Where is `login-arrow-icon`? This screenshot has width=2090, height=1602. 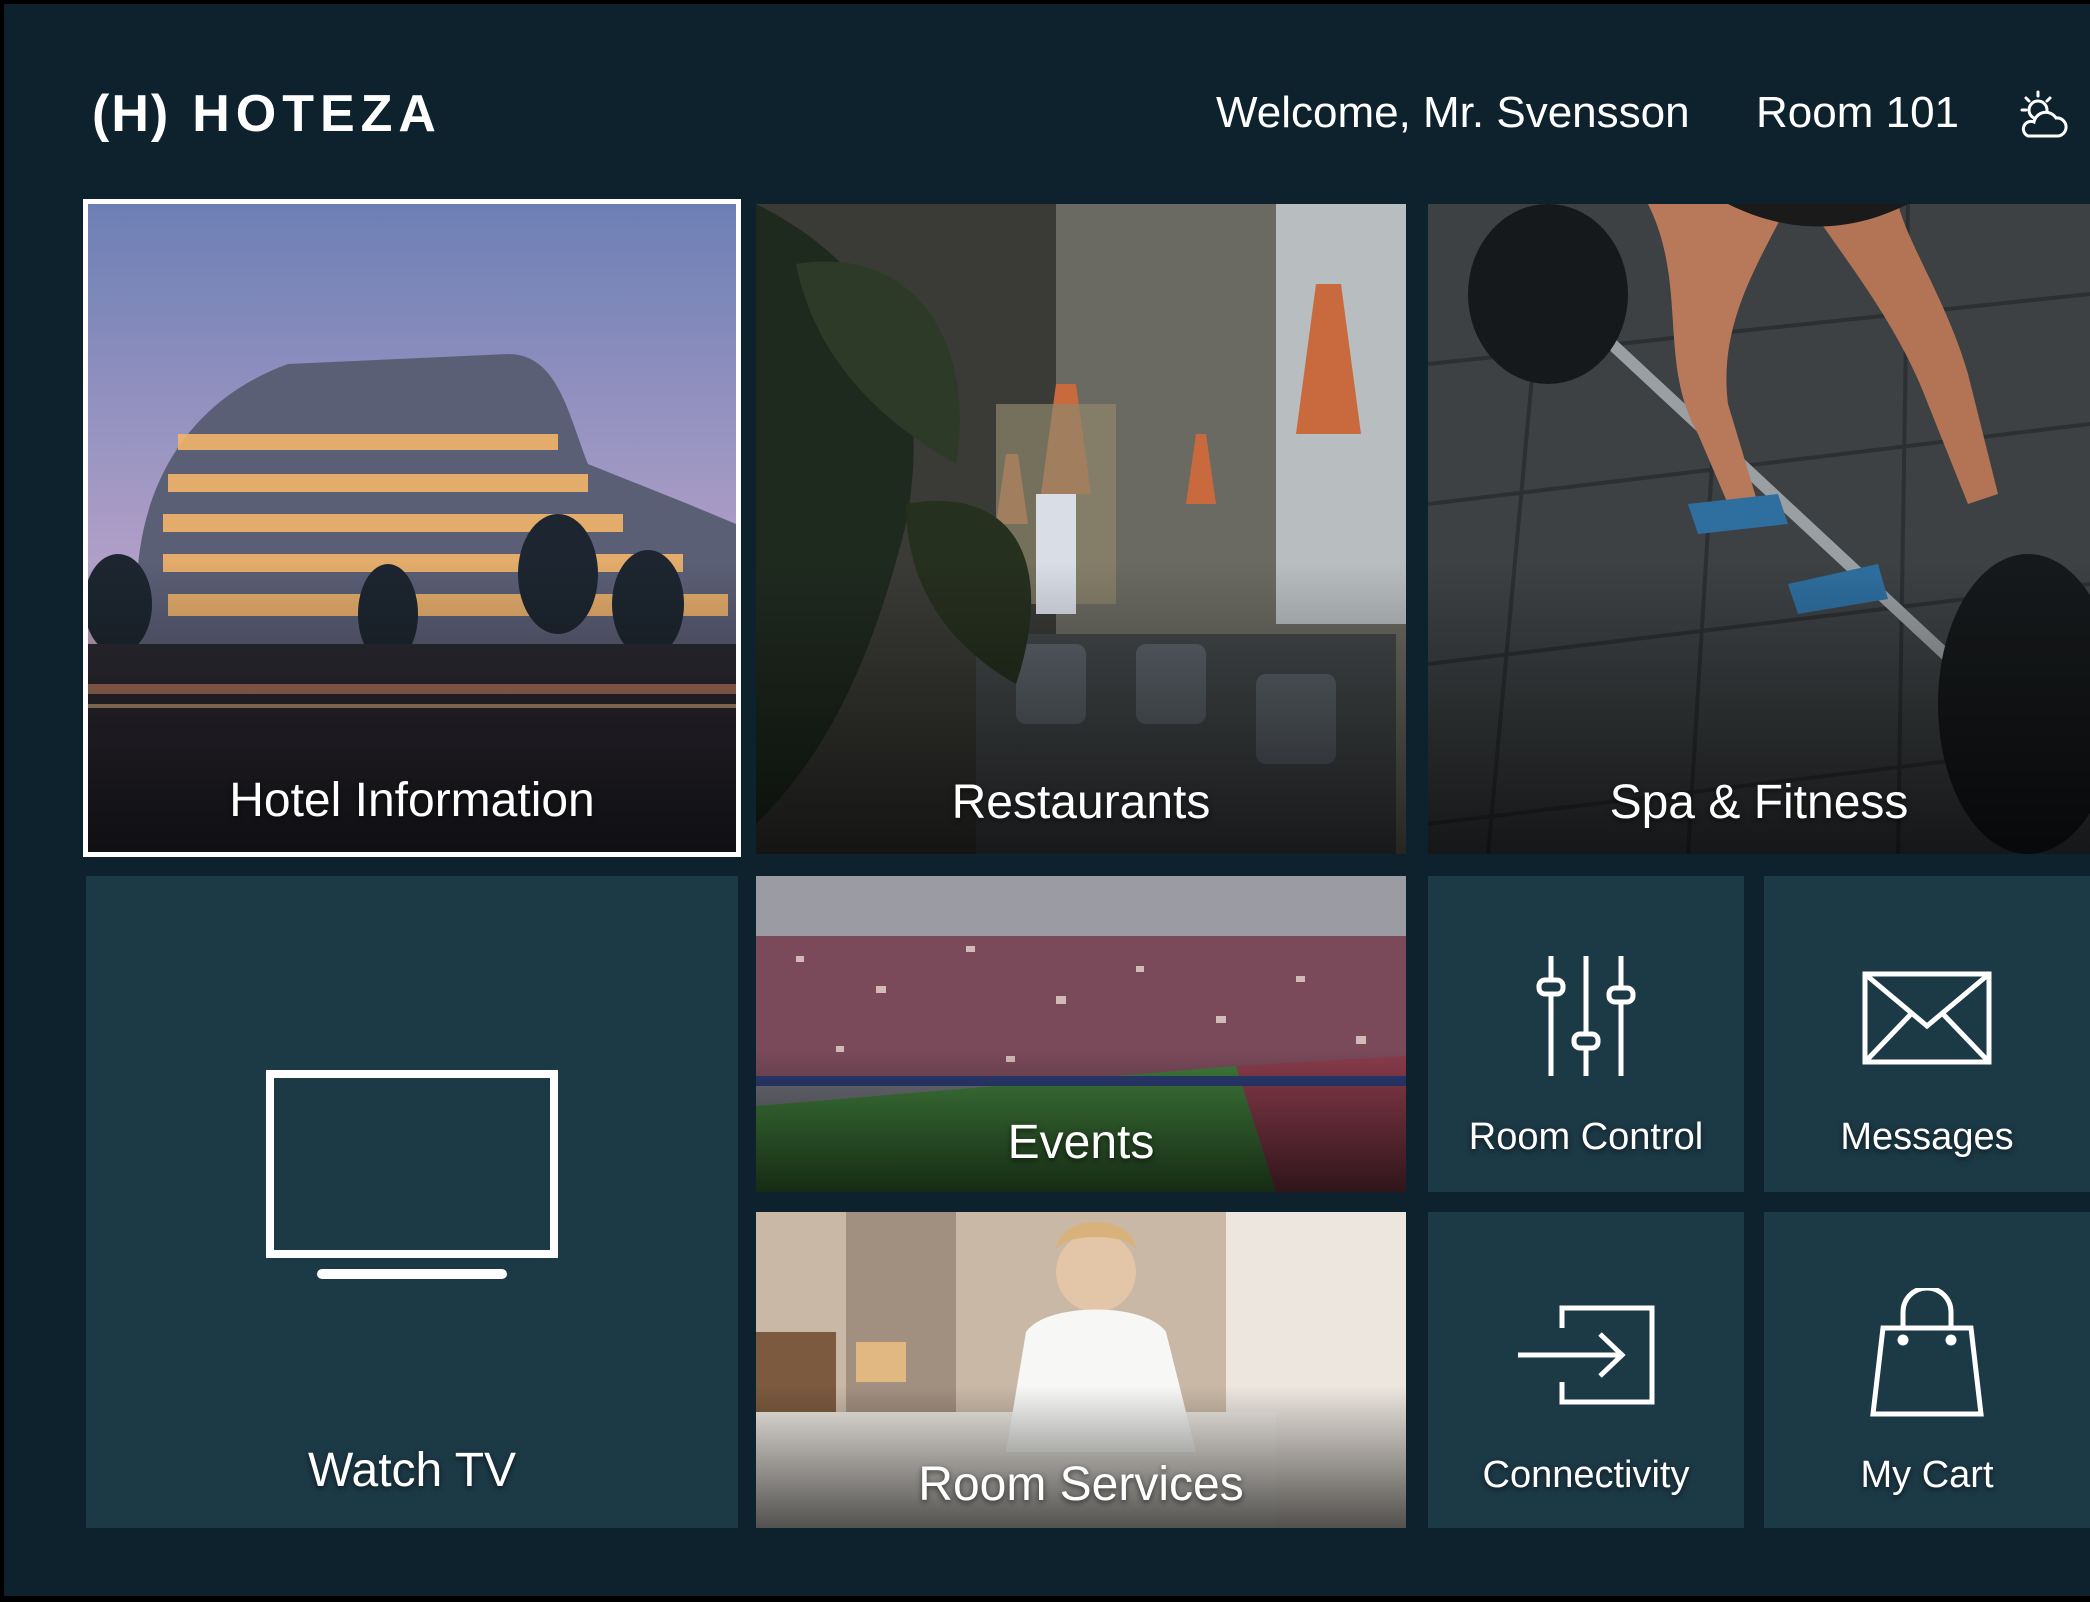 login-arrow-icon is located at coordinates (1586, 1355).